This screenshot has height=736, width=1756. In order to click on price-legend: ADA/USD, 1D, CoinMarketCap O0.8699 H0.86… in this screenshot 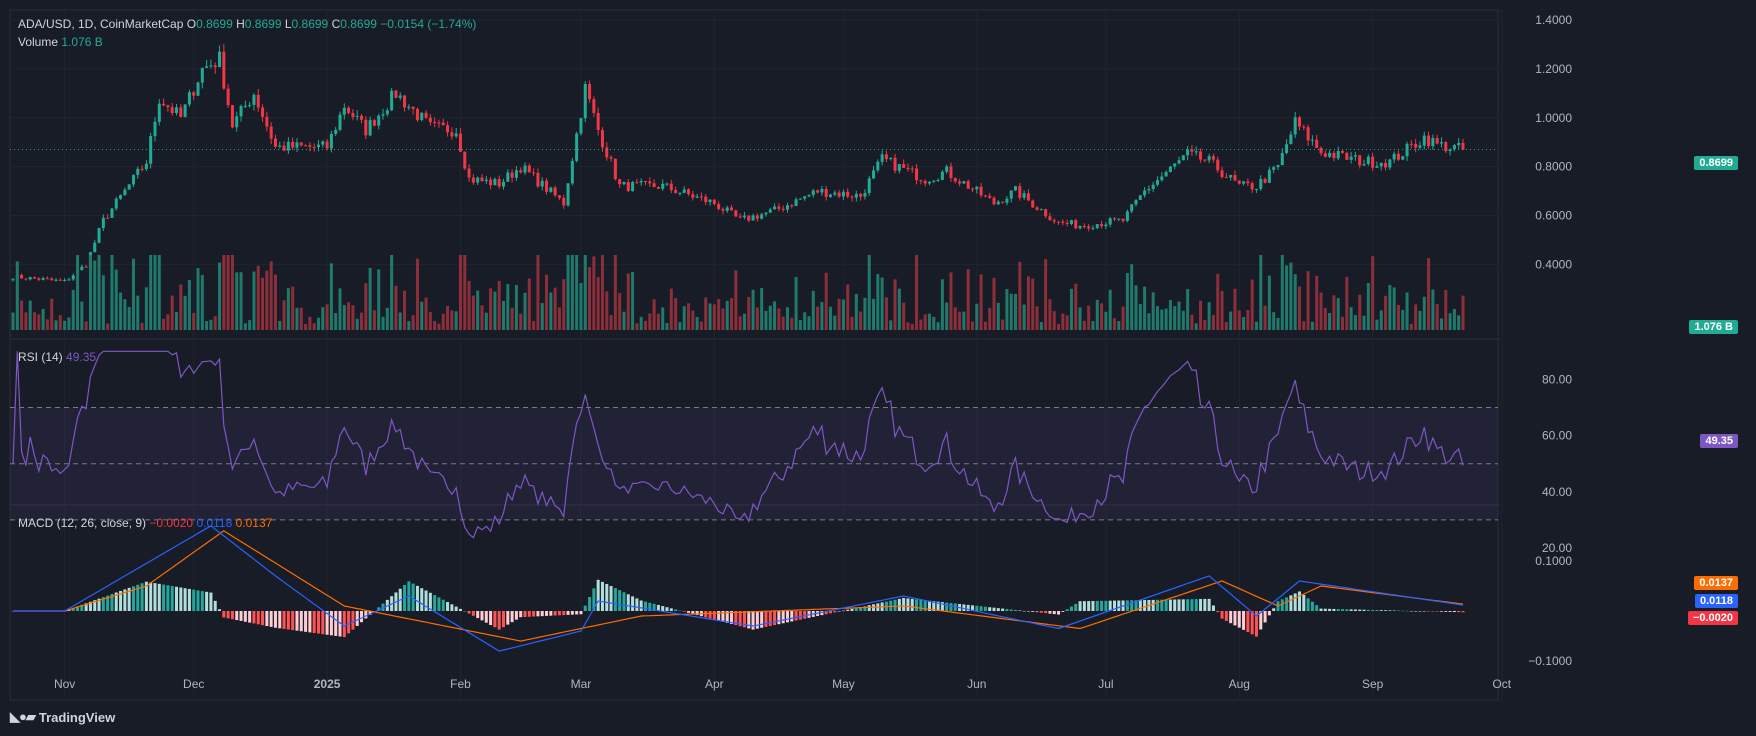, I will do `click(247, 24)`.